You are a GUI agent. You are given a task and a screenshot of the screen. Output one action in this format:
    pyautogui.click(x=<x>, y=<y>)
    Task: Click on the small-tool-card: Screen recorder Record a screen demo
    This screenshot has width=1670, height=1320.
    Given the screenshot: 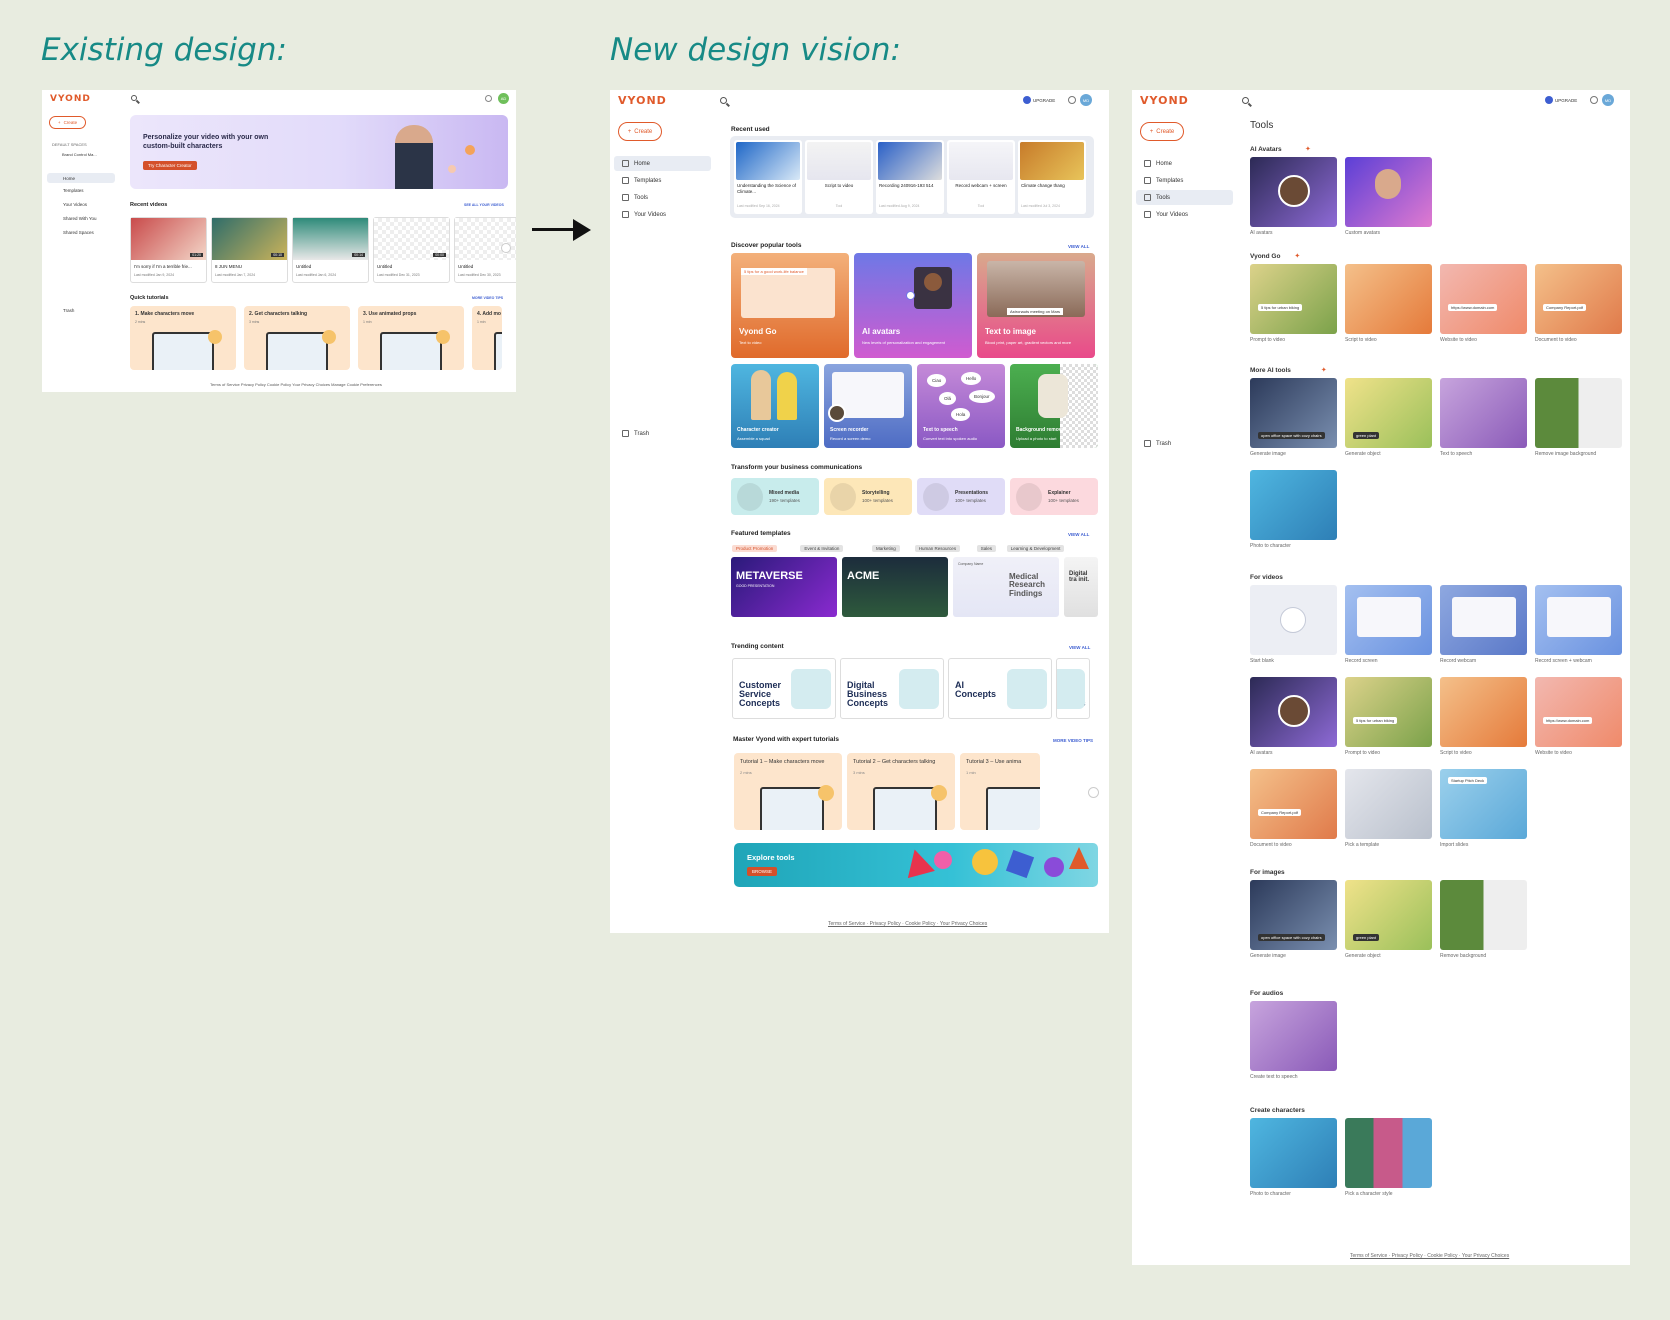 What is the action you would take?
    pyautogui.click(x=868, y=406)
    